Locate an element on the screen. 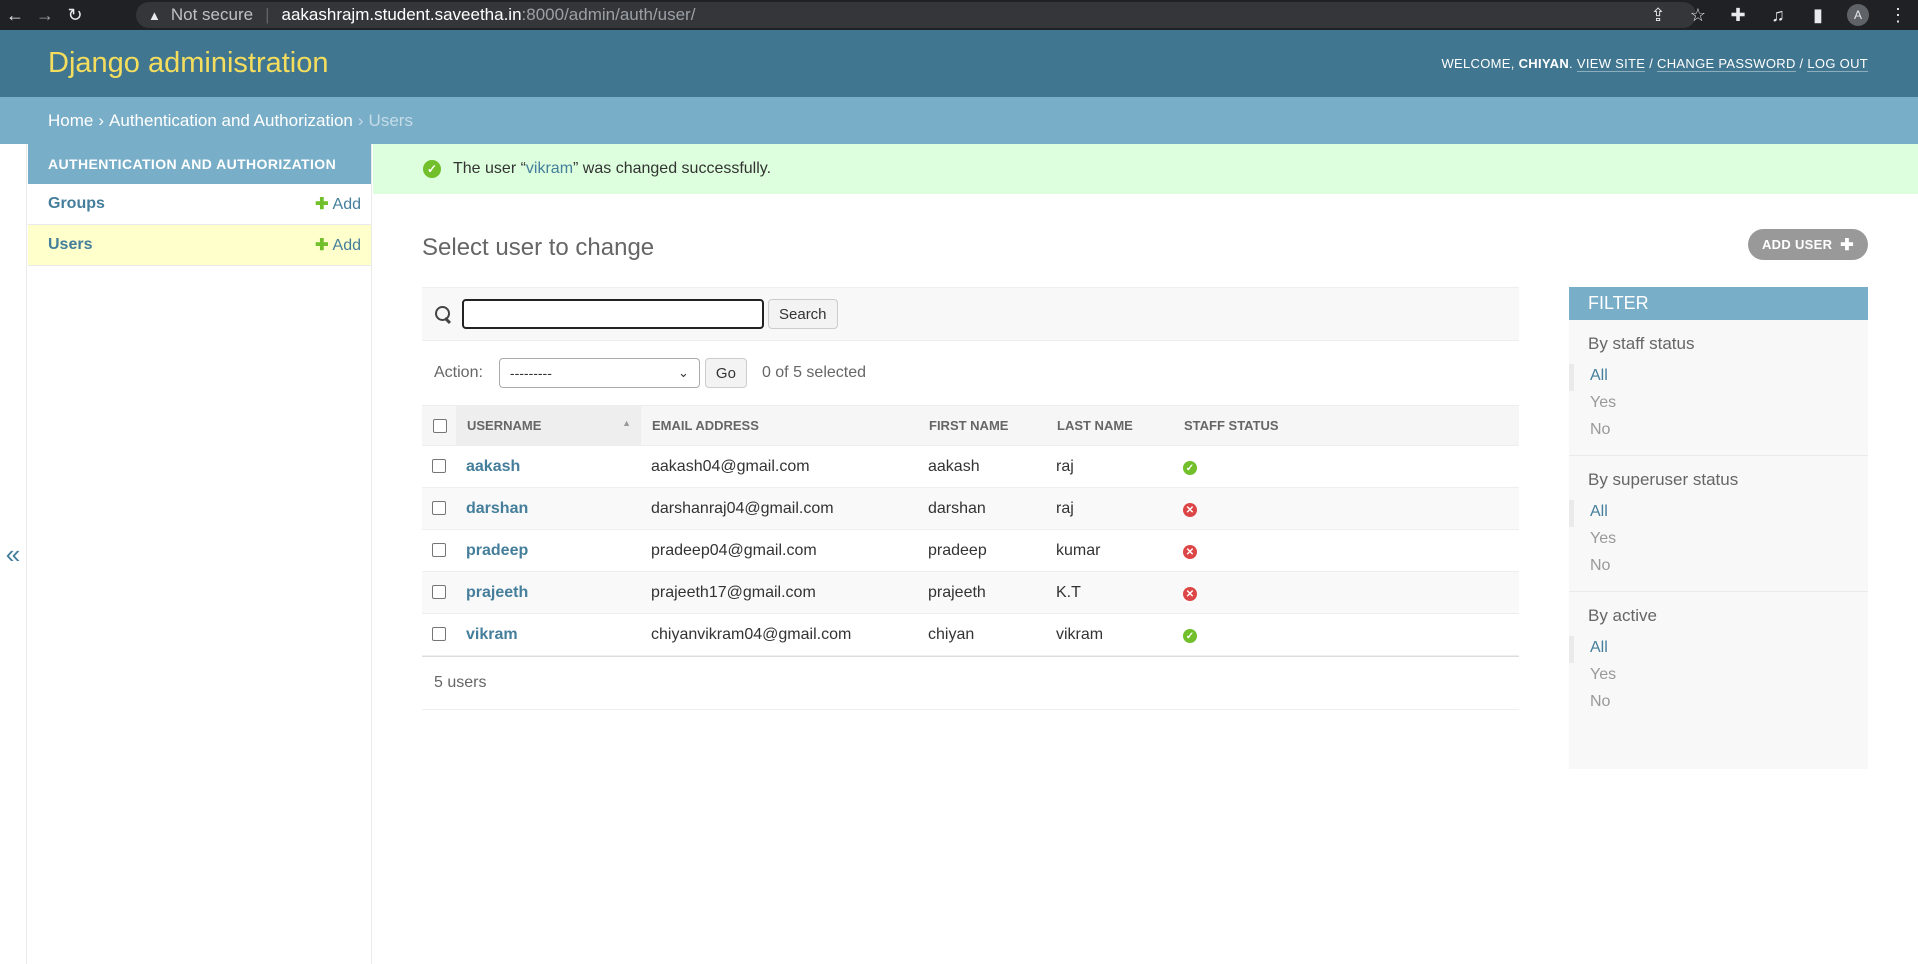 The image size is (1918, 964). yes-icon: ✓ is located at coordinates (1190, 468).